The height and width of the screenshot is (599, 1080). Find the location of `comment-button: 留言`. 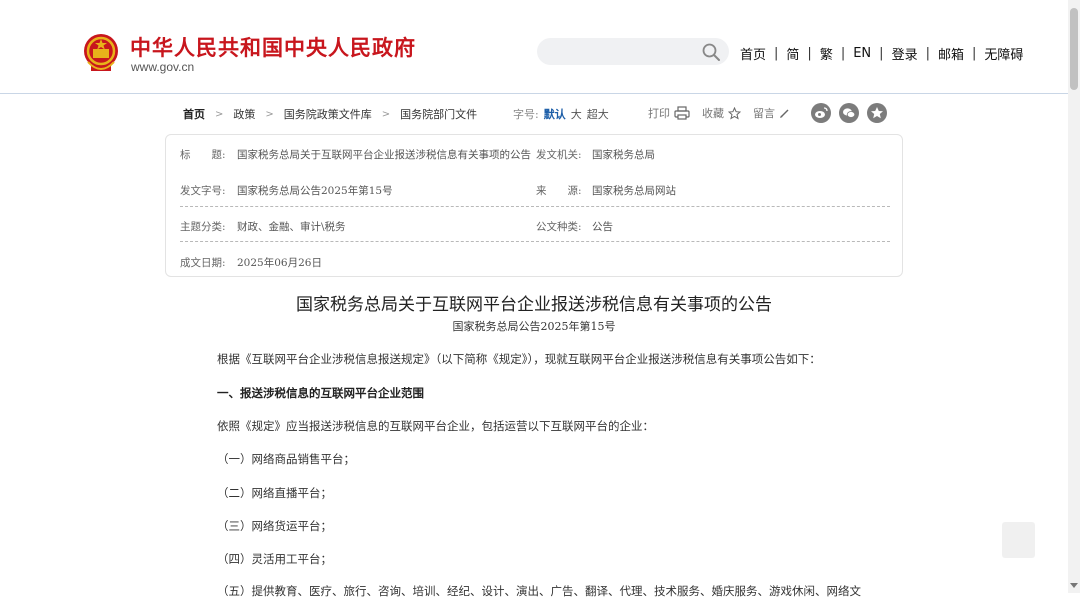

comment-button: 留言 is located at coordinates (771, 113).